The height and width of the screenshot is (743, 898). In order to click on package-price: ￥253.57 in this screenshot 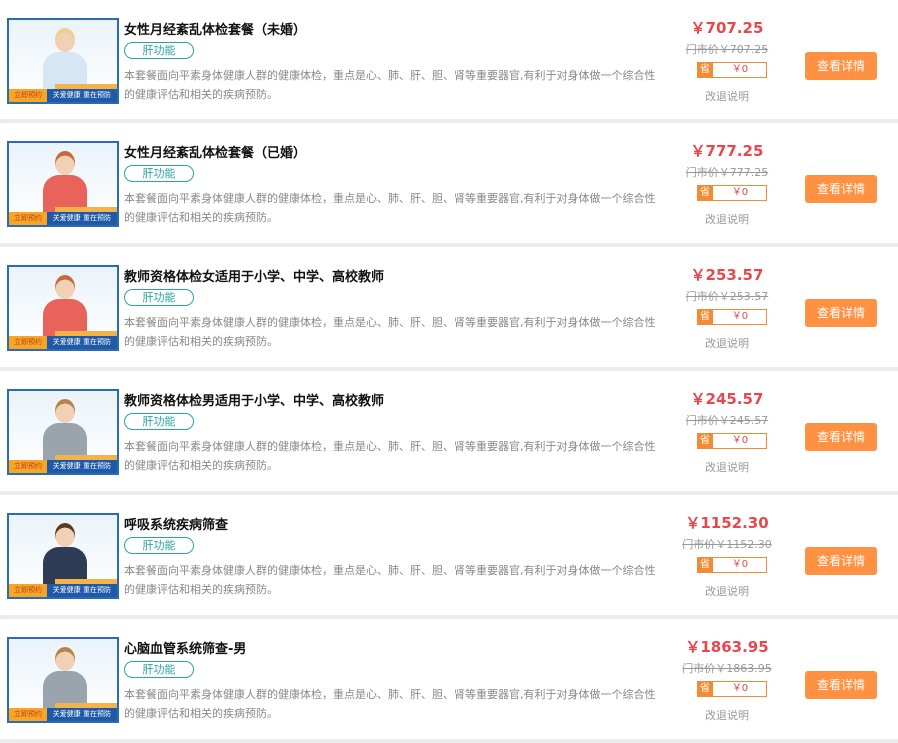, I will do `click(727, 275)`.